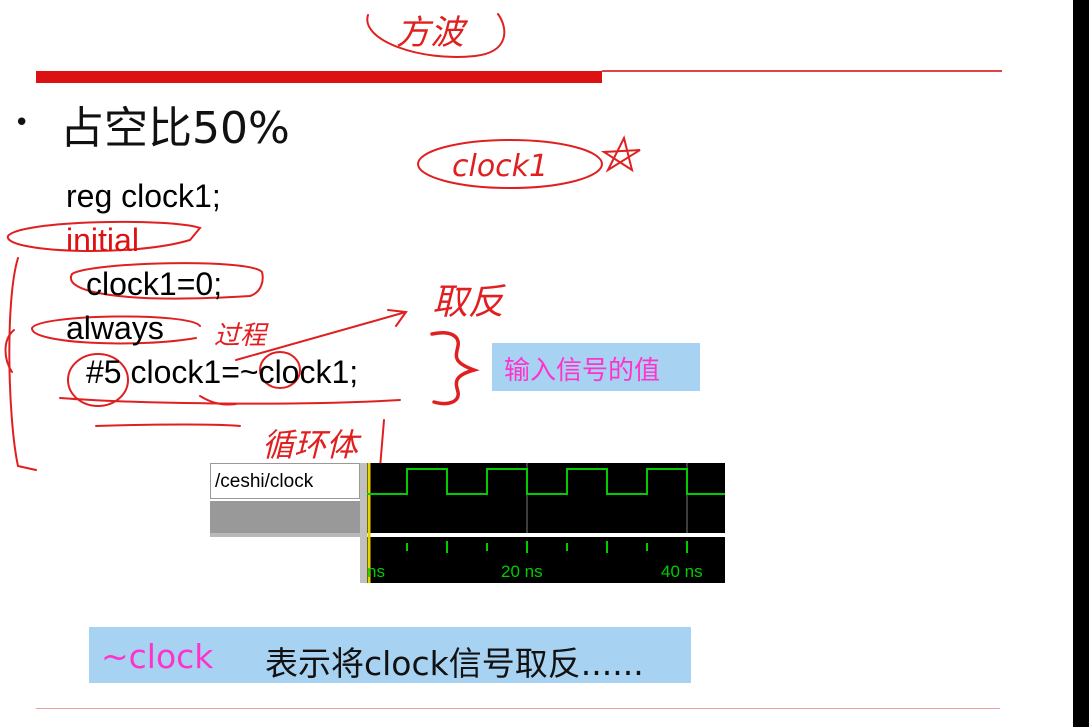  I want to click on tick-label-20: 20 ns, so click(522, 571).